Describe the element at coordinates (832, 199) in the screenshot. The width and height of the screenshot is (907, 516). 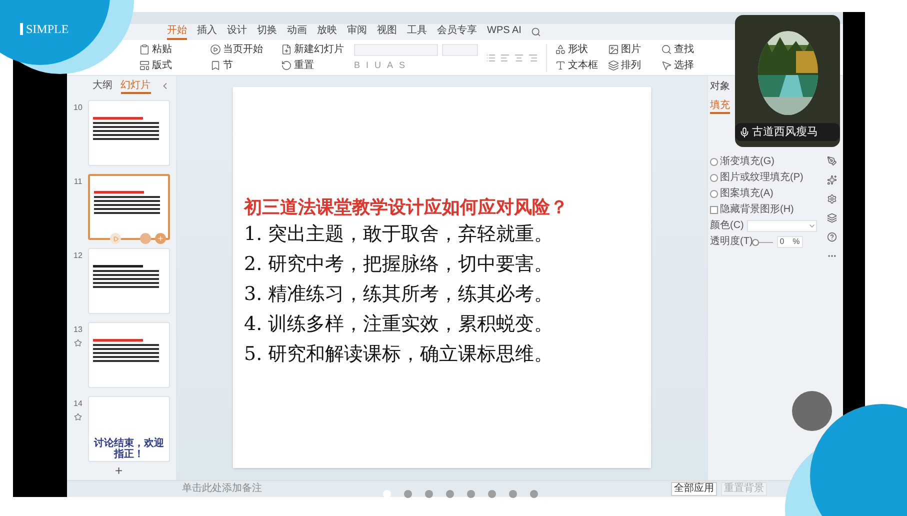
I see `settings-icon` at that location.